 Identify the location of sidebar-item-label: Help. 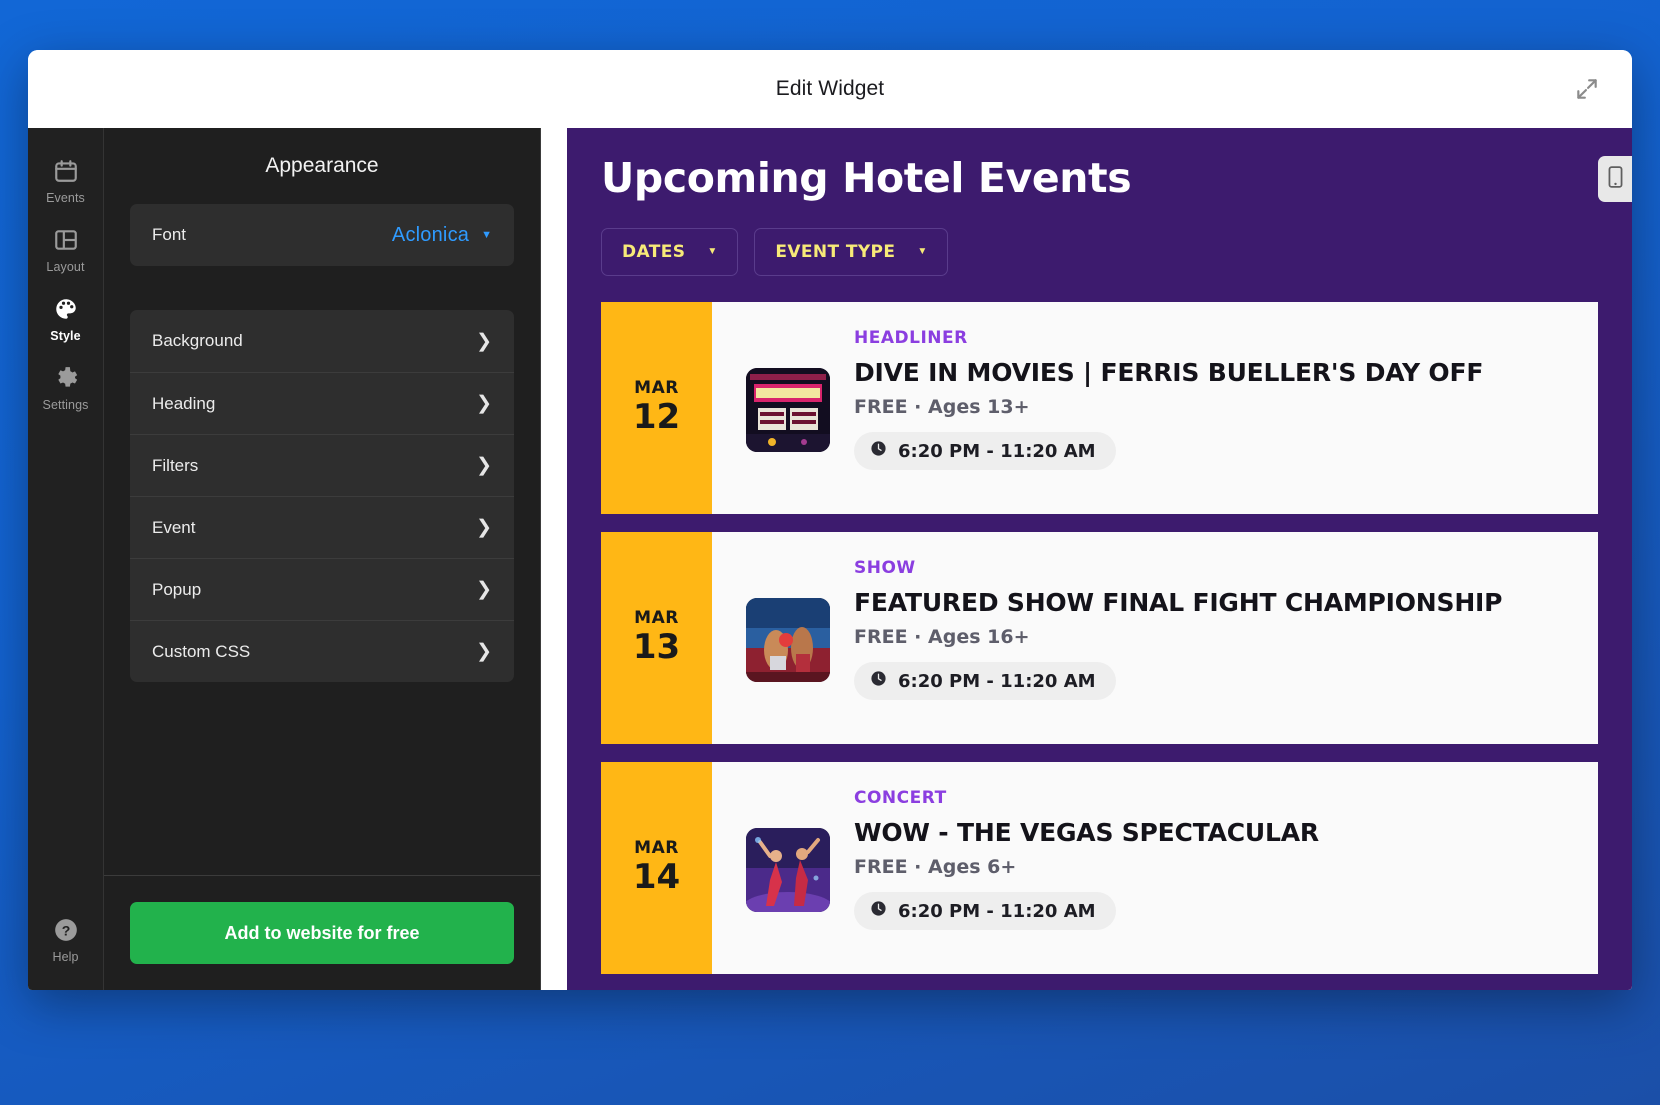
(65, 957).